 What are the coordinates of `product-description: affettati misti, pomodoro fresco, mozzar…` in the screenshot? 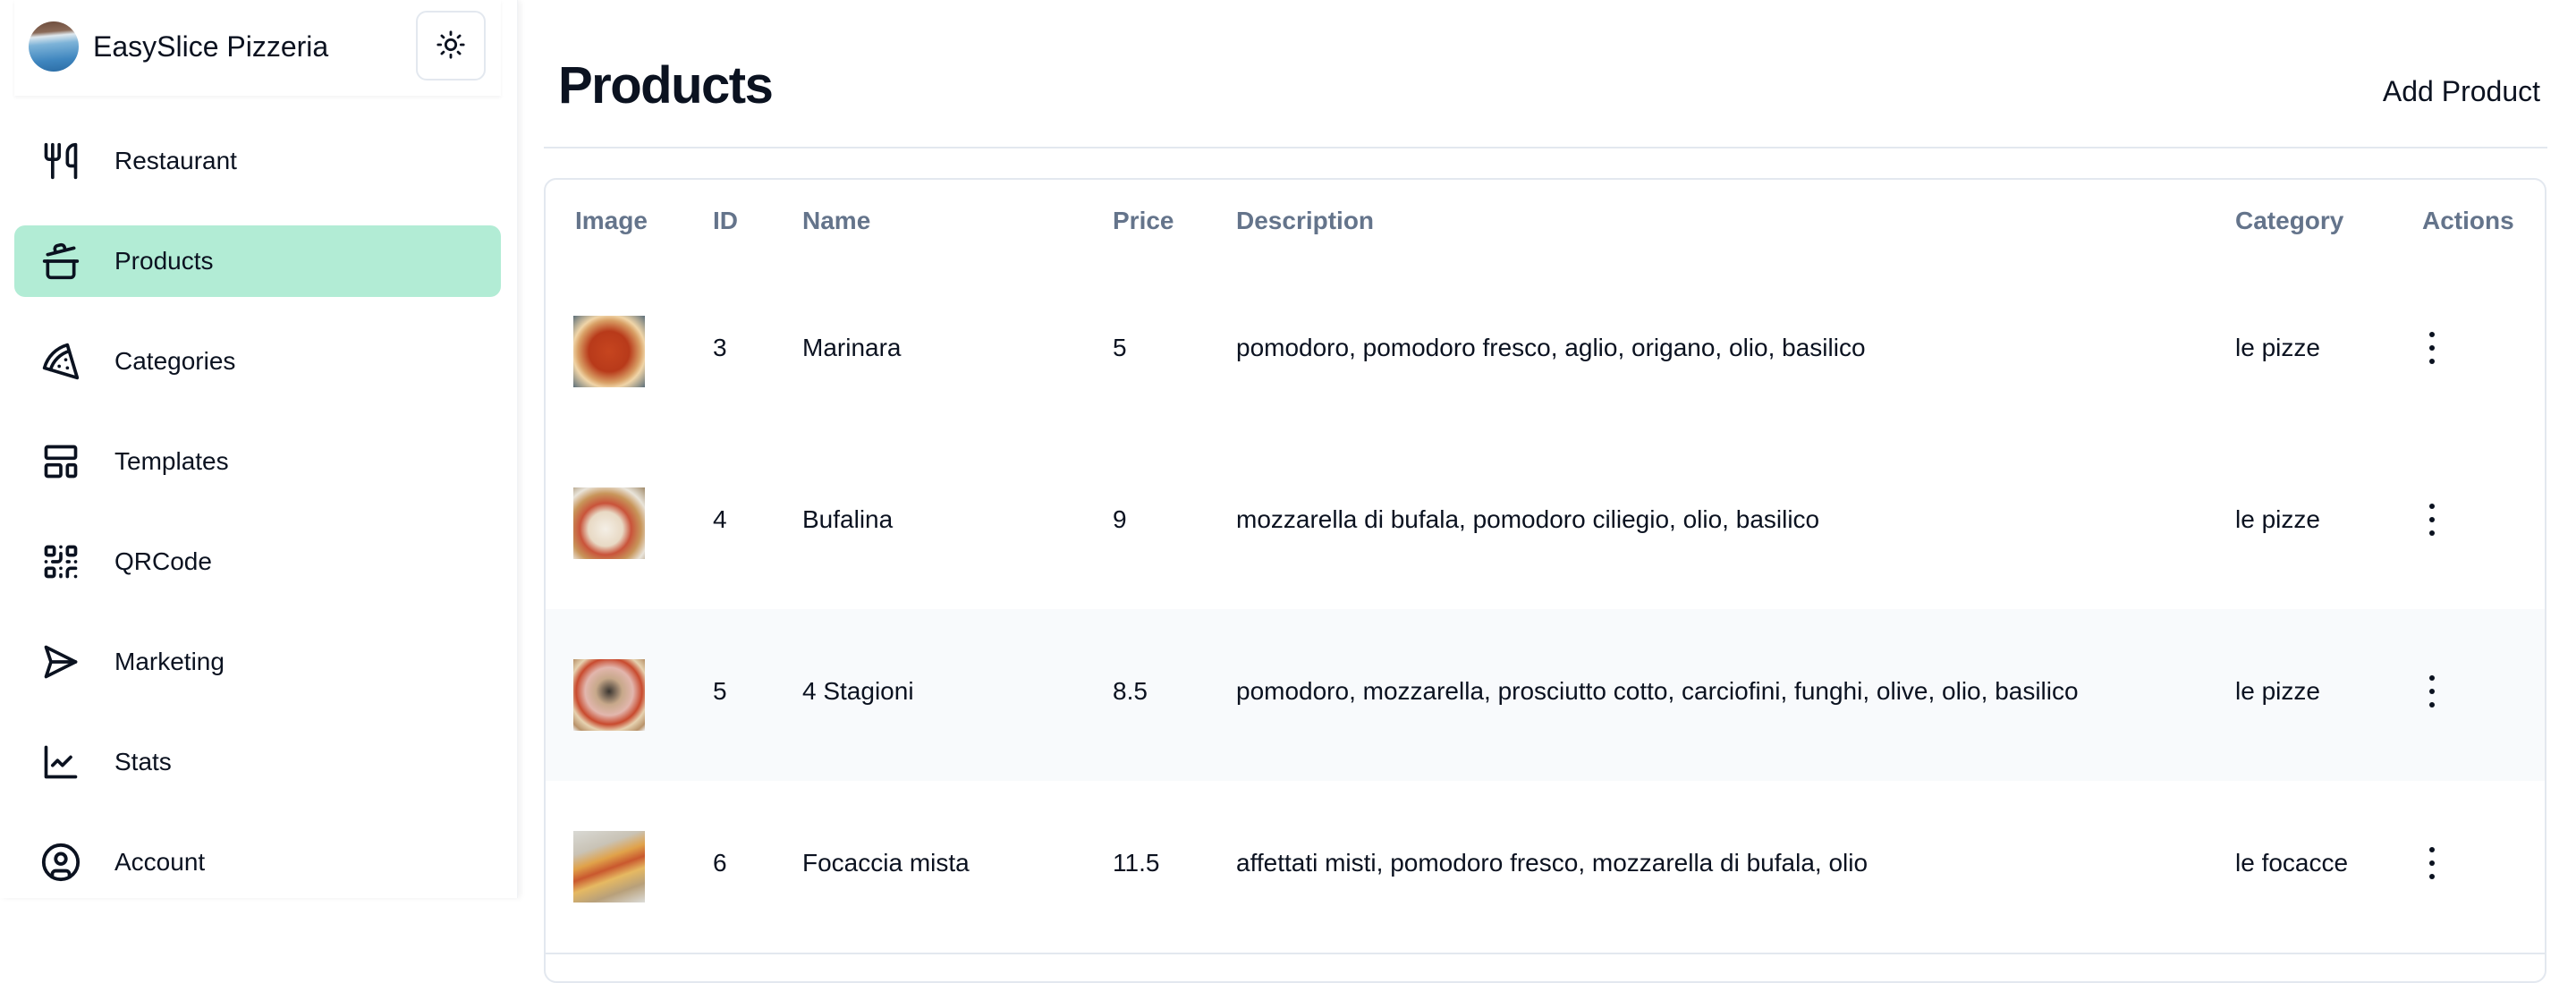 It's located at (1552, 863).